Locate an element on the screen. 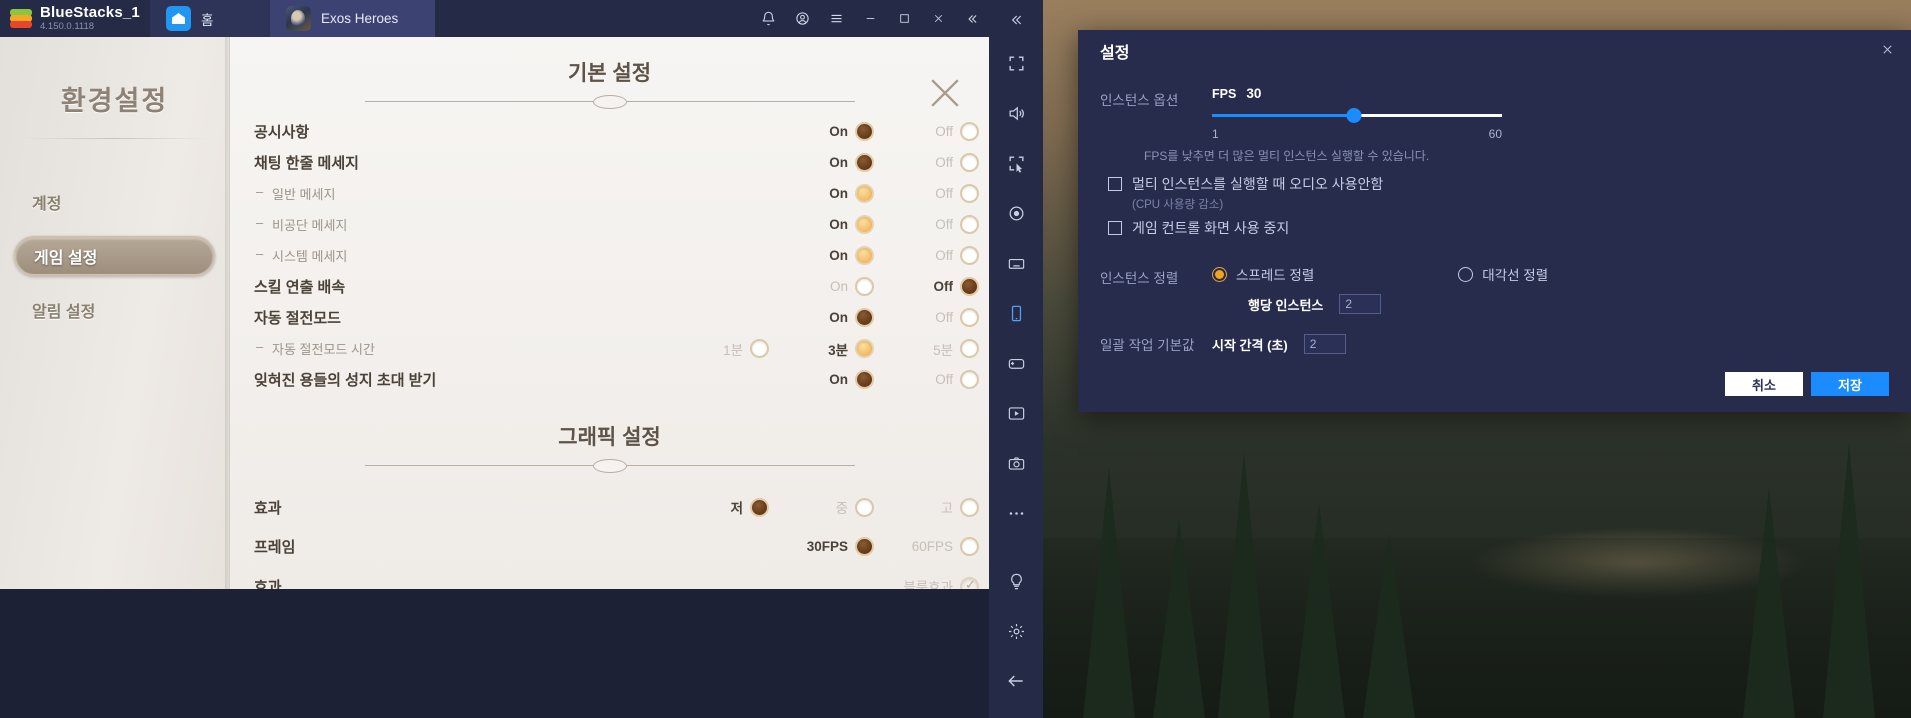 The height and width of the screenshot is (718, 1911). titlebar-spacer is located at coordinates (593, 18).